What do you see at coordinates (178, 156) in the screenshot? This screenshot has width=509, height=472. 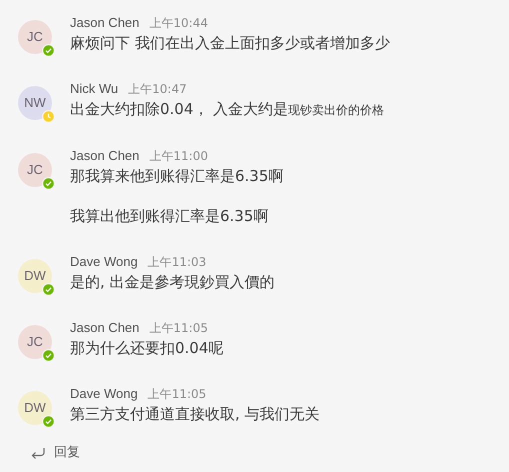 I see `message-time: 上午11:00` at bounding box center [178, 156].